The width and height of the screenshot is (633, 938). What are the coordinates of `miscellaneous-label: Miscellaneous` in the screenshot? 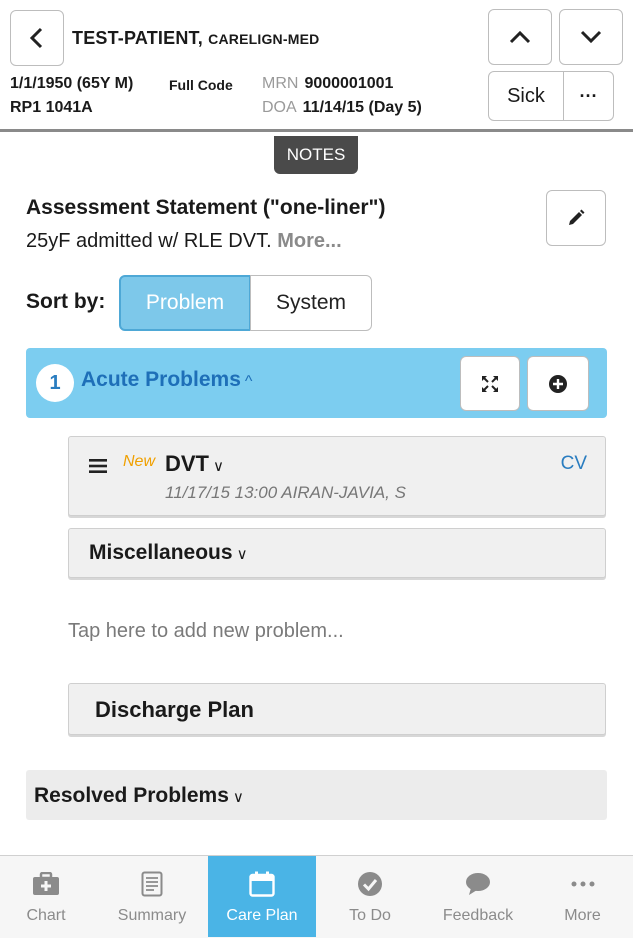 It's located at (161, 552).